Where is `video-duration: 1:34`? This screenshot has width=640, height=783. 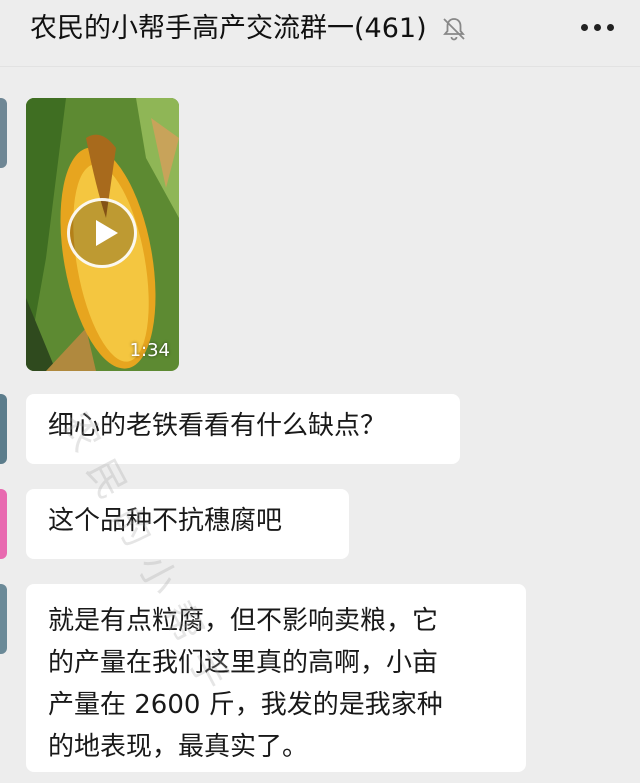 video-duration: 1:34 is located at coordinates (149, 350).